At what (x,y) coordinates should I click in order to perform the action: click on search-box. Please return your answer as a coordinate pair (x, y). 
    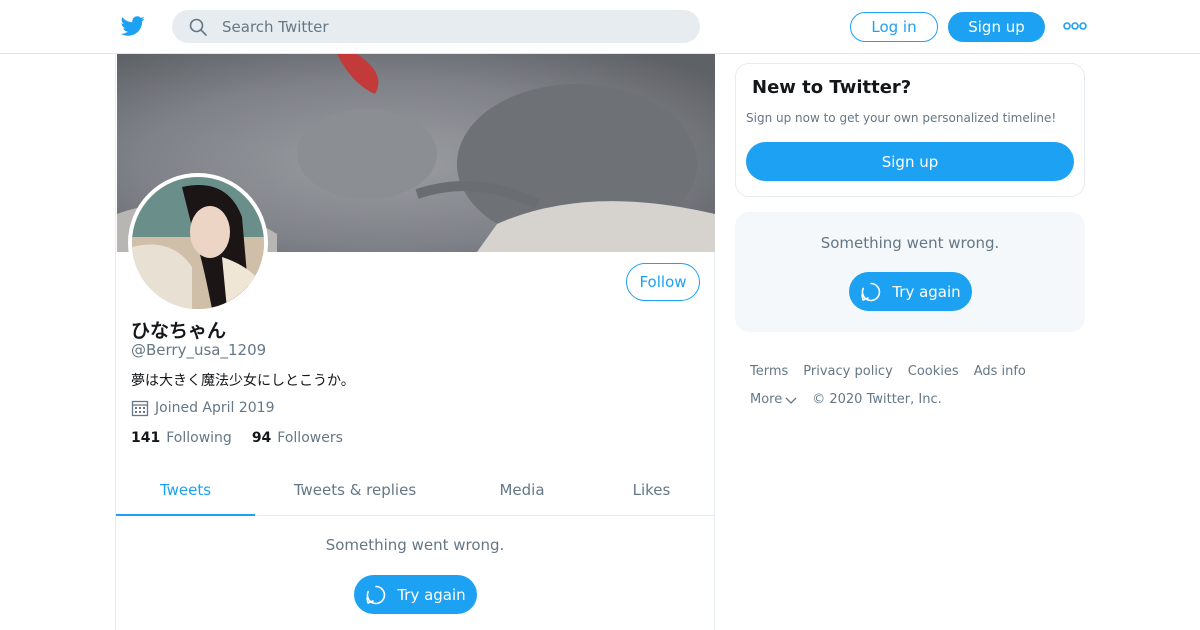
    Looking at the image, I should click on (436, 26).